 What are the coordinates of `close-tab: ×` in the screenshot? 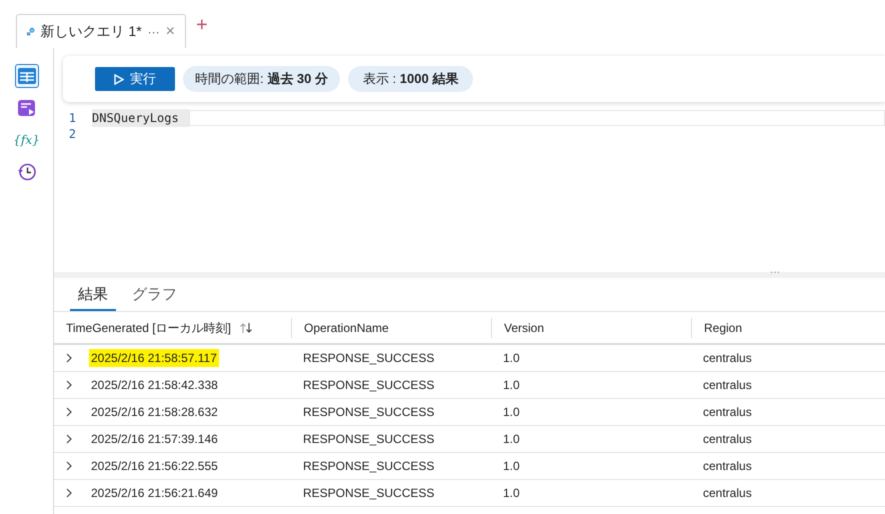 It's located at (170, 32).